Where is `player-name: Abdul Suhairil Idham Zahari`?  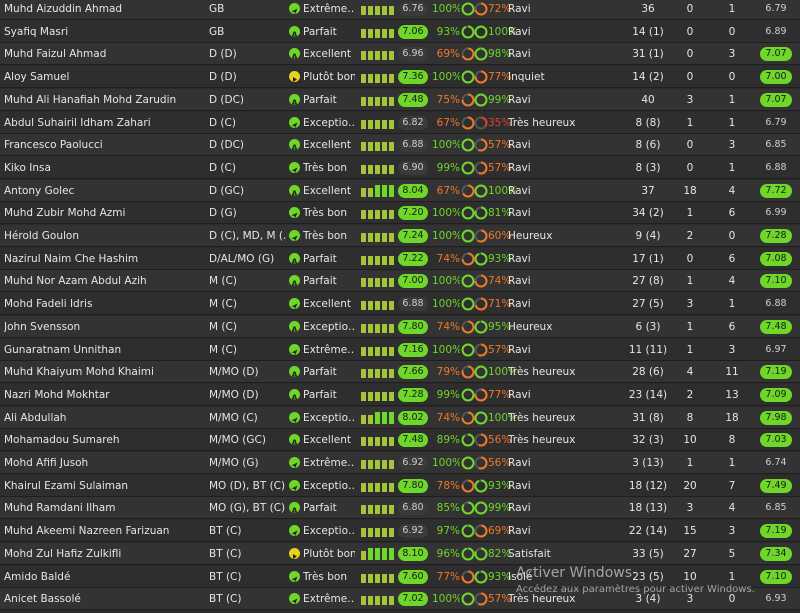 player-name: Abdul Suhairil Idham Zahari is located at coordinates (101, 123).